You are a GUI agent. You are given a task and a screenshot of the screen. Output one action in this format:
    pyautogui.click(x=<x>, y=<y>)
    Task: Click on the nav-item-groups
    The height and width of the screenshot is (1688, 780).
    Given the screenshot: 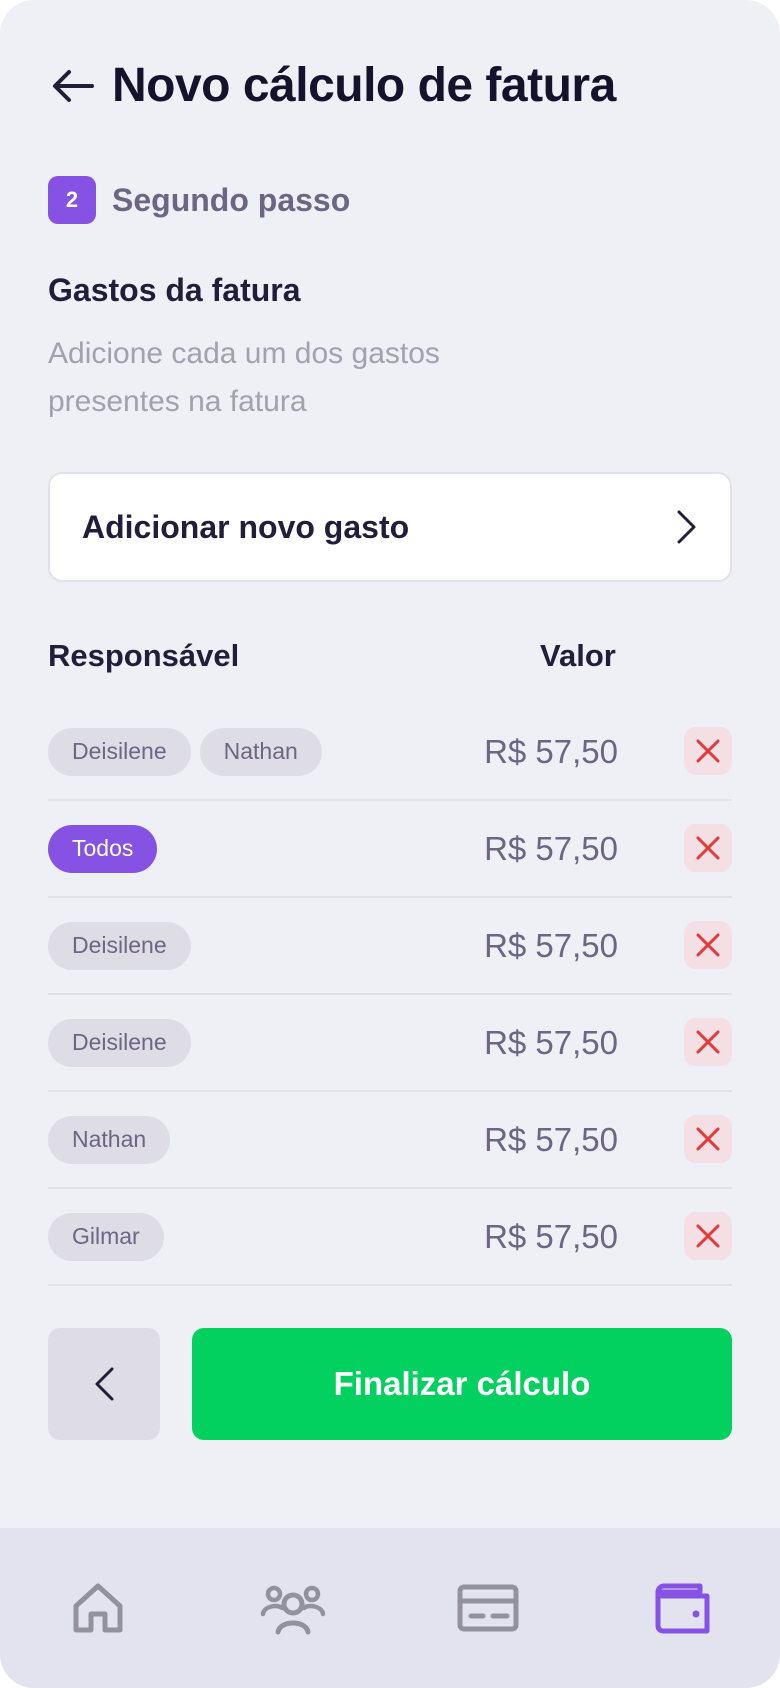 What is the action you would take?
    pyautogui.click(x=293, y=1608)
    